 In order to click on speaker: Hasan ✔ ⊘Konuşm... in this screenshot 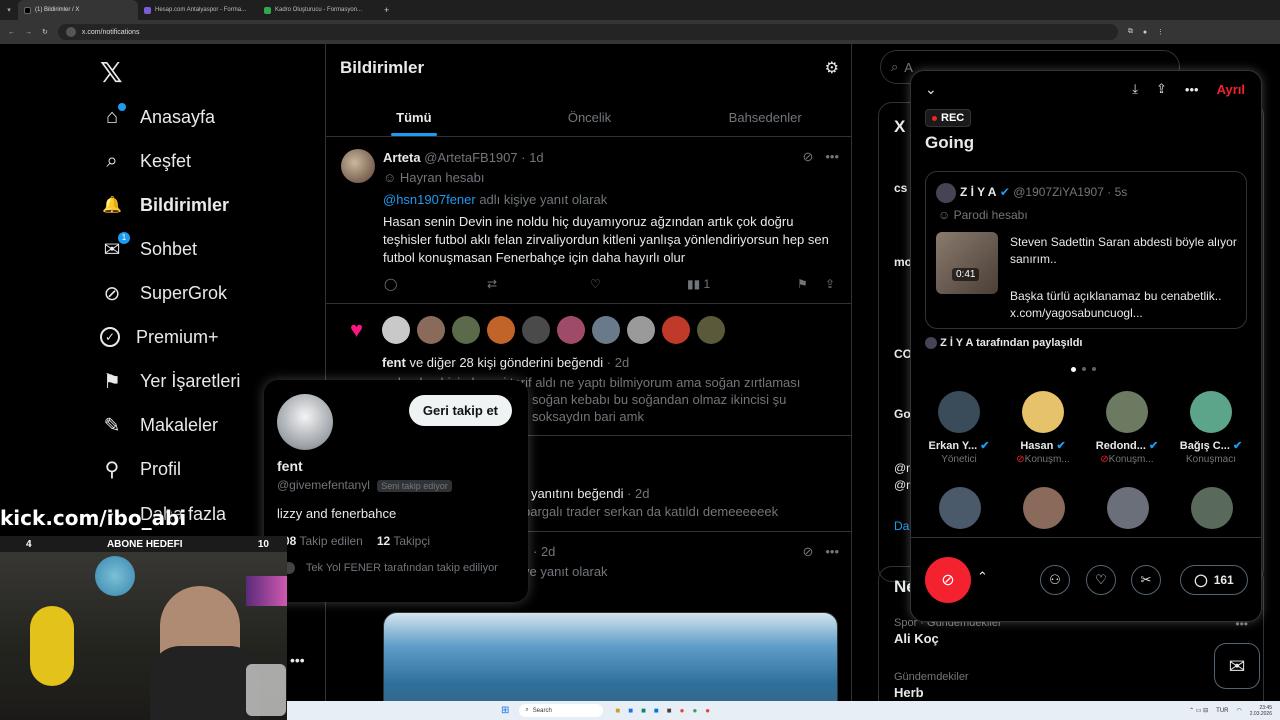, I will do `click(1043, 428)`.